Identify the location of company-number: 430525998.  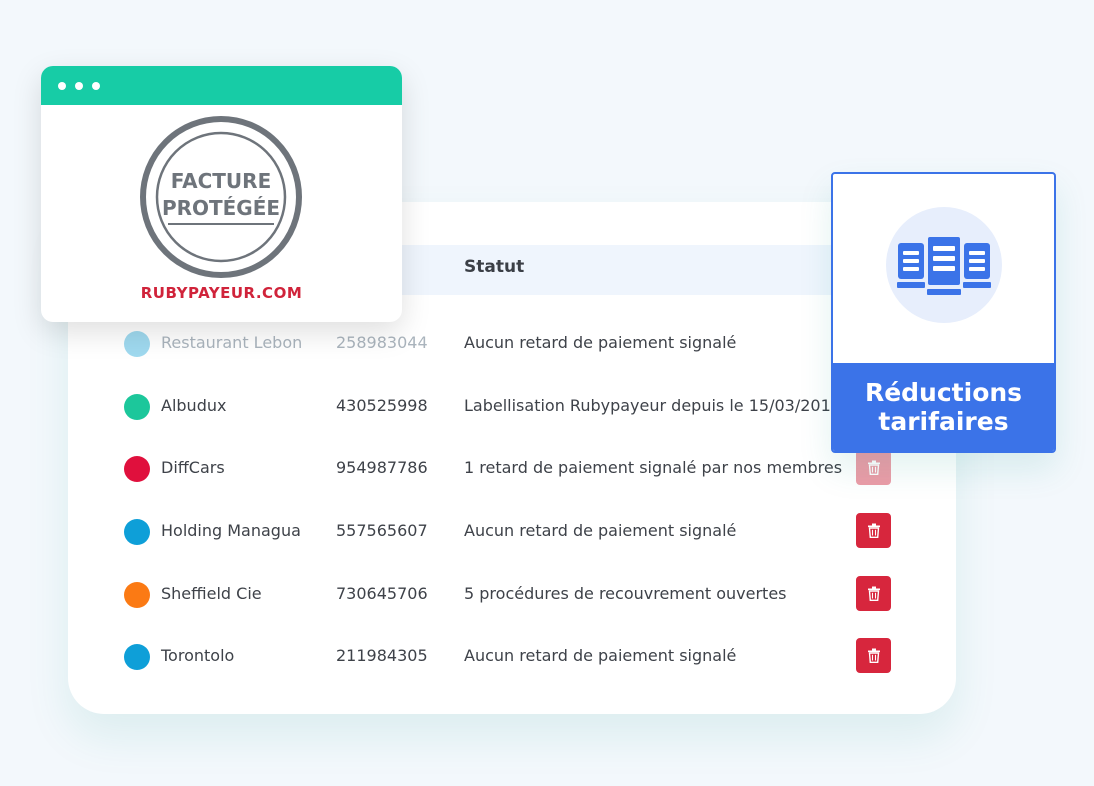
(382, 405).